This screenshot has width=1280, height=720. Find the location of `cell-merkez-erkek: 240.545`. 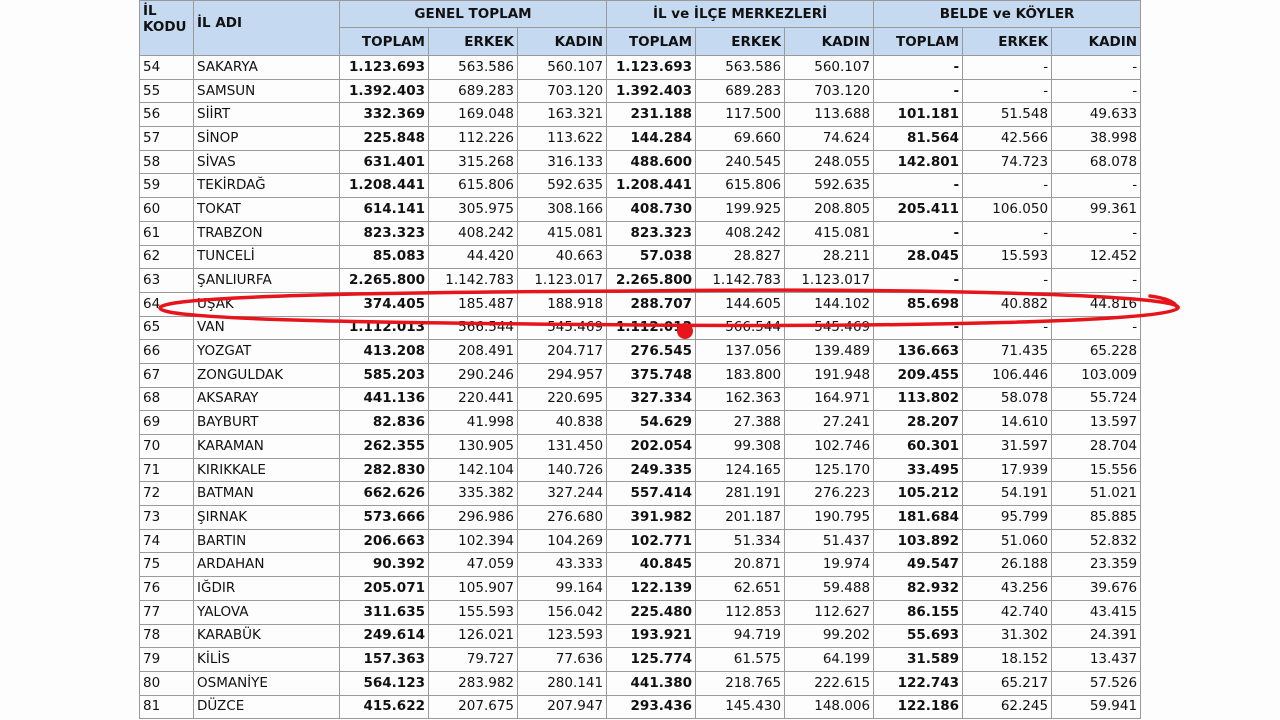

cell-merkez-erkek: 240.545 is located at coordinates (740, 162).